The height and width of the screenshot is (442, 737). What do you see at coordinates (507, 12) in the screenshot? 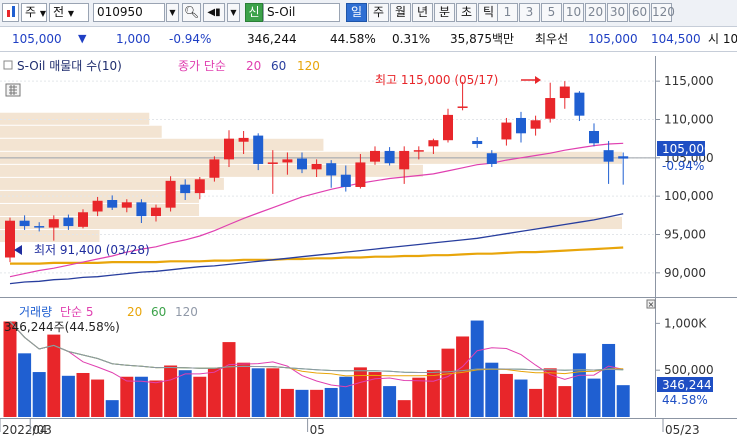
I see `interval-button-0: 1` at bounding box center [507, 12].